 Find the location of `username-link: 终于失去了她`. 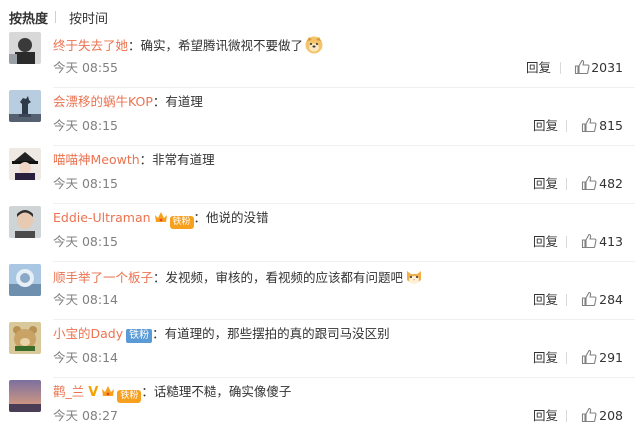

username-link: 终于失去了她 is located at coordinates (90, 45).